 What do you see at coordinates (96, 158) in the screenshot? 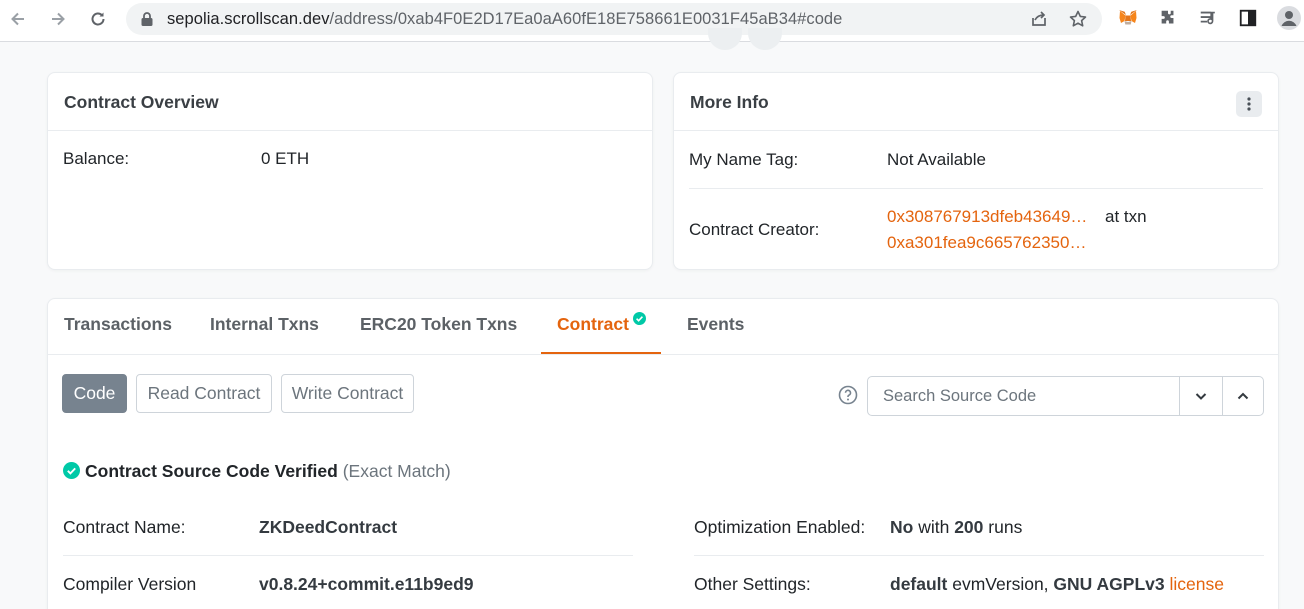
I see `balance-label: Balance:` at bounding box center [96, 158].